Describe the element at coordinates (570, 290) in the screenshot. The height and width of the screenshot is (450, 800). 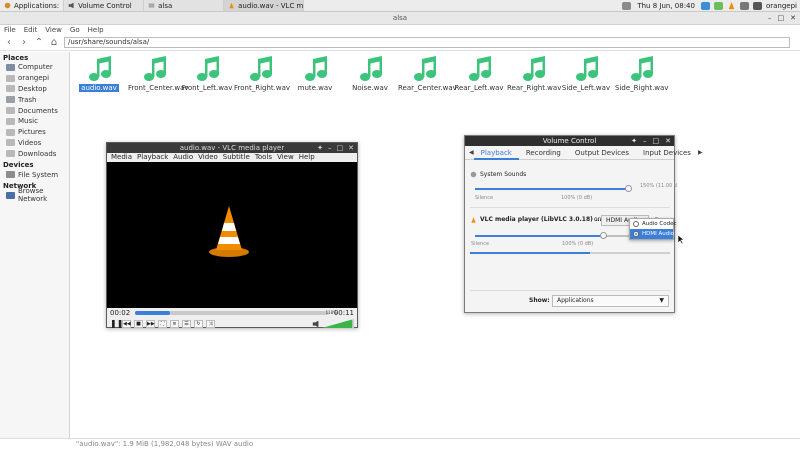
I see `bottom-divider` at that location.